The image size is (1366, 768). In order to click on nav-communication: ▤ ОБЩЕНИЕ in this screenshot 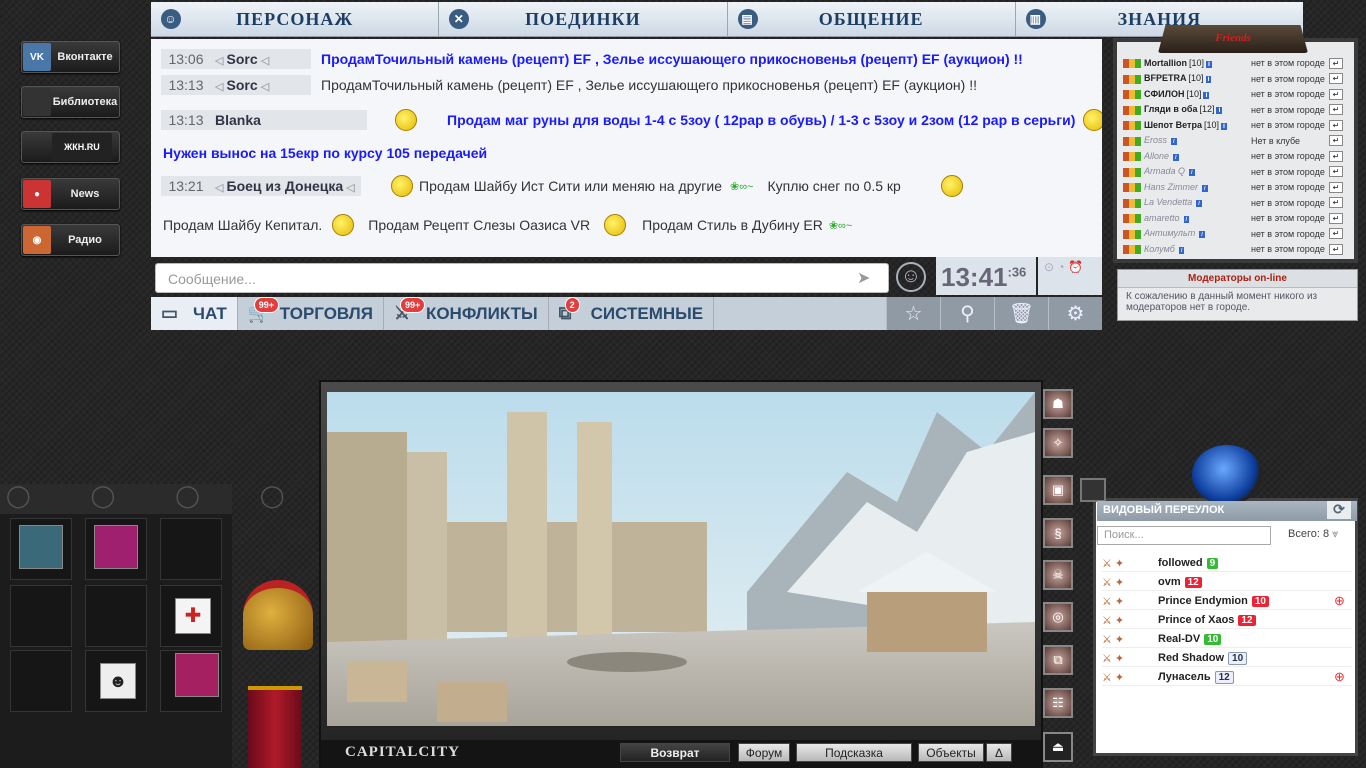, I will do `click(872, 19)`.